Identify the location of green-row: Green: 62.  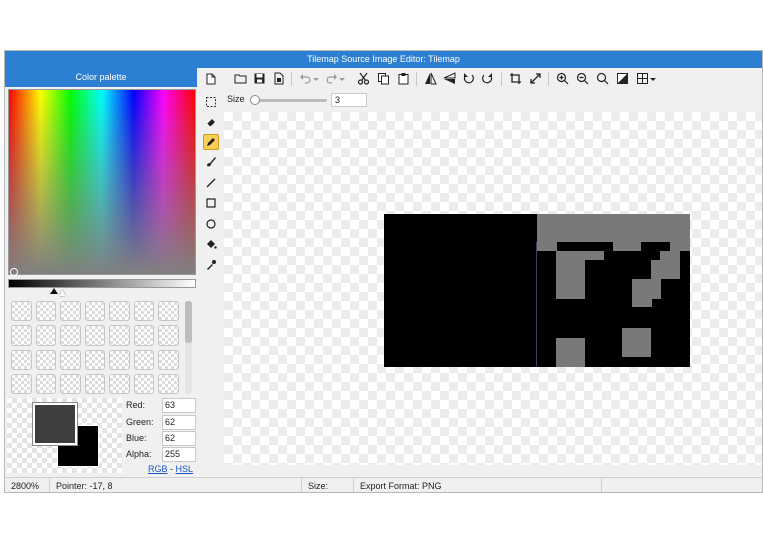
(162, 422).